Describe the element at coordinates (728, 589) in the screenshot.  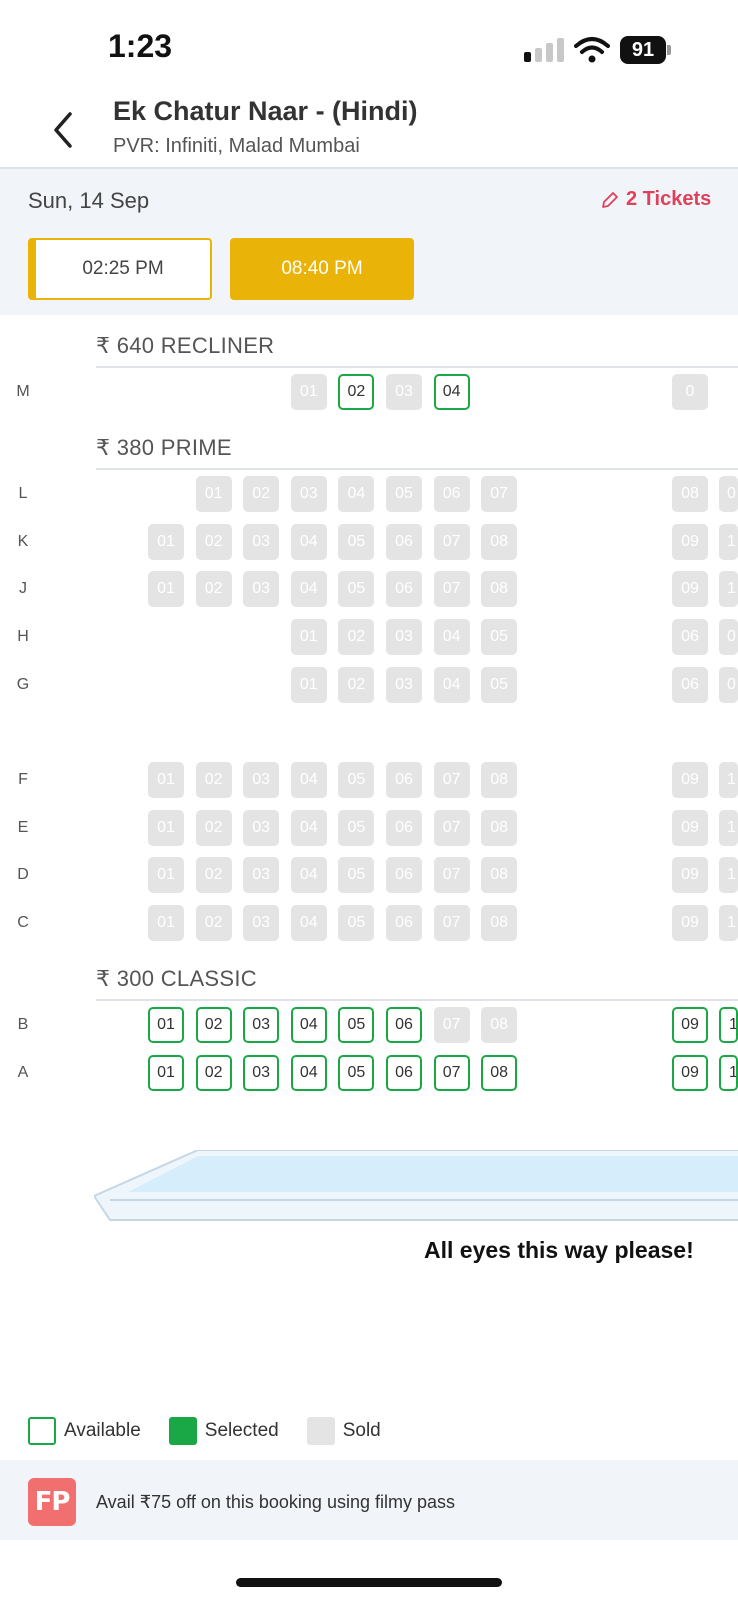
I see `seat-J-right: 1` at that location.